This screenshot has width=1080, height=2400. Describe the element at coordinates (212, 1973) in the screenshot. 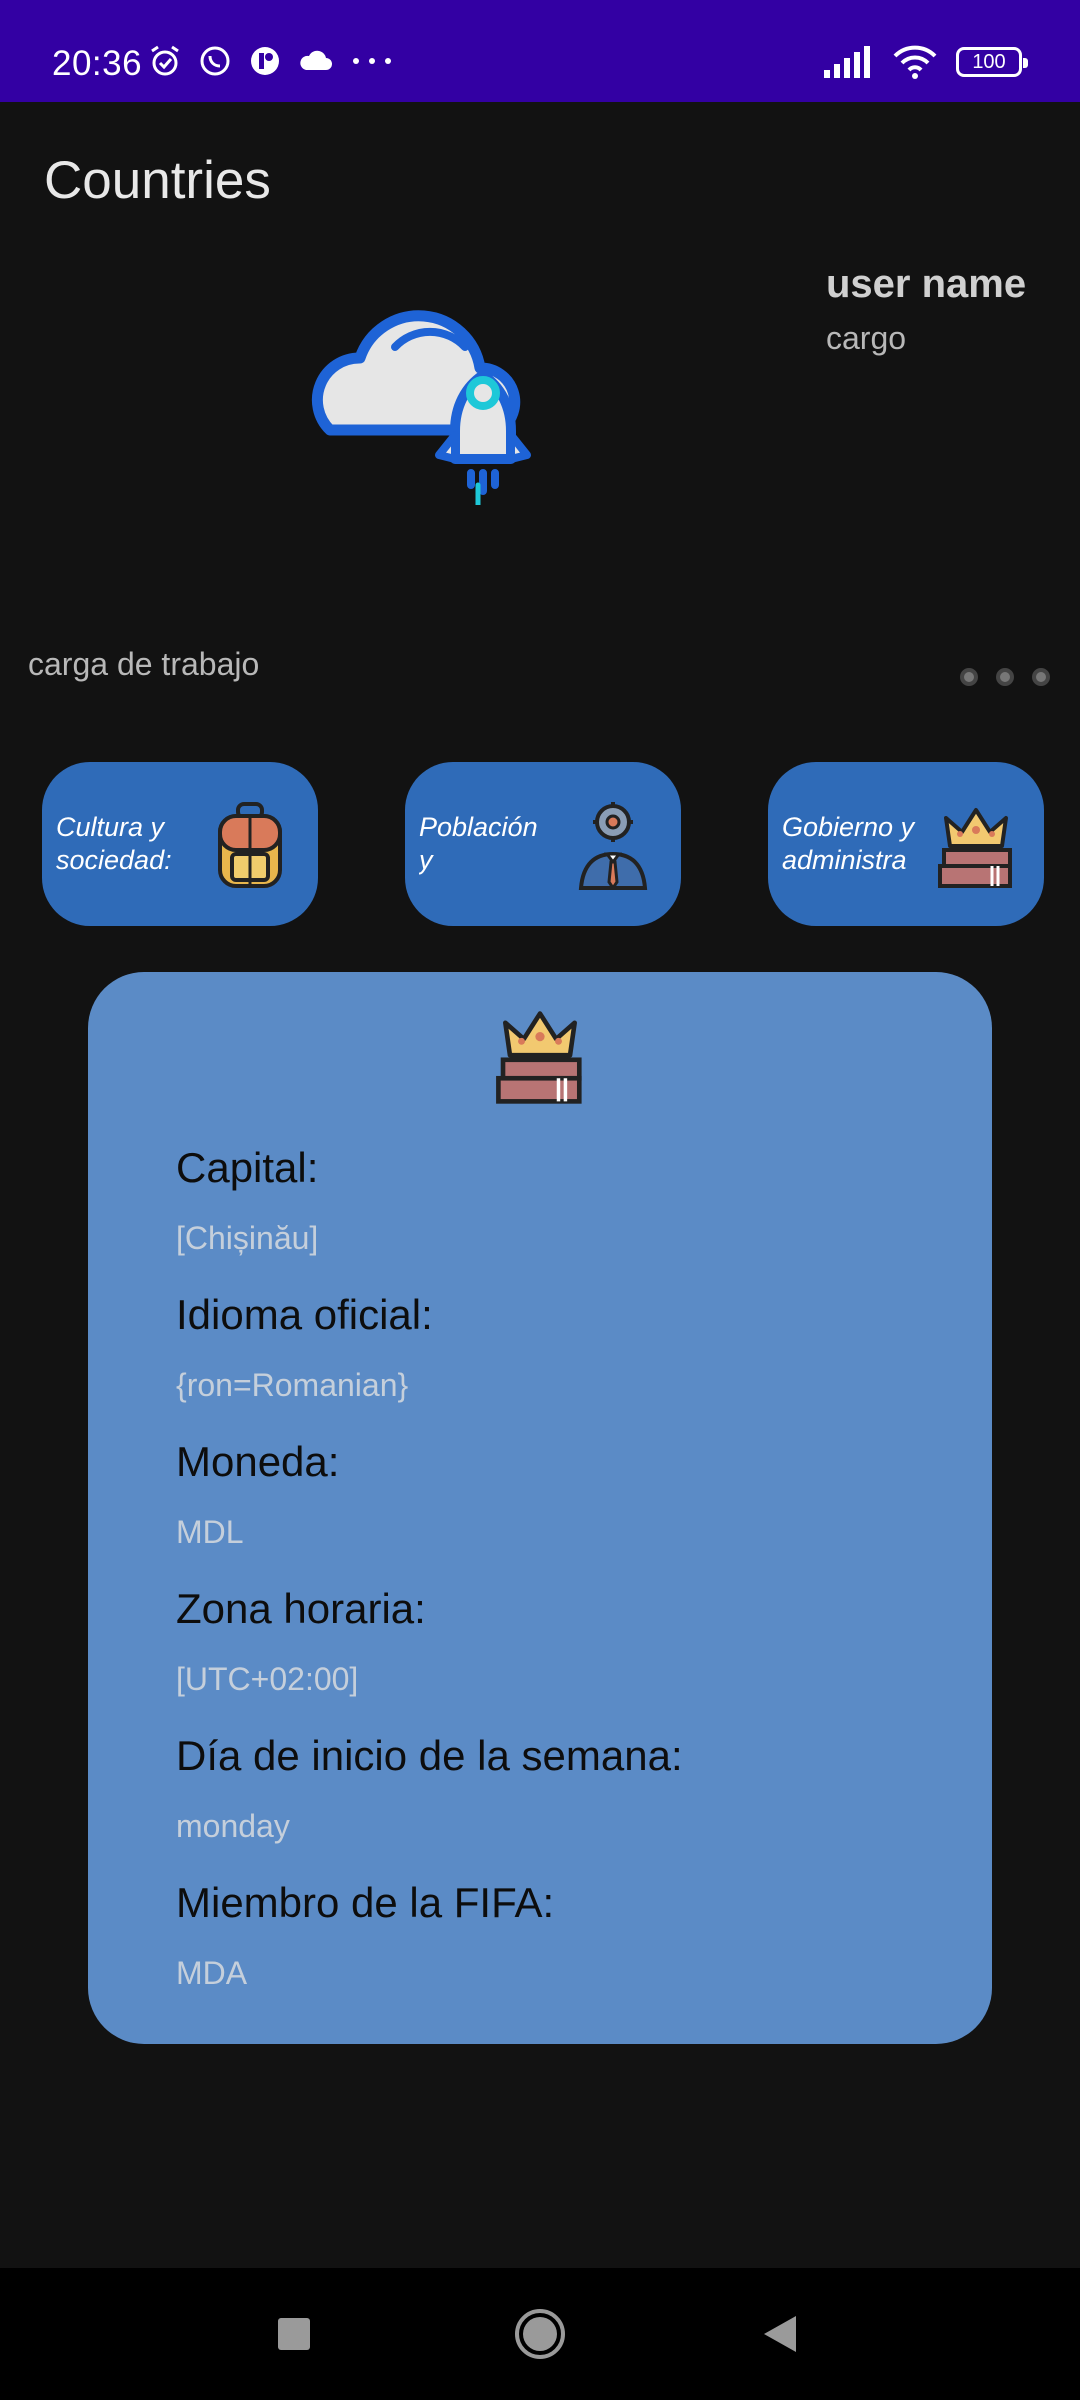

I see `field-value: MDA` at that location.